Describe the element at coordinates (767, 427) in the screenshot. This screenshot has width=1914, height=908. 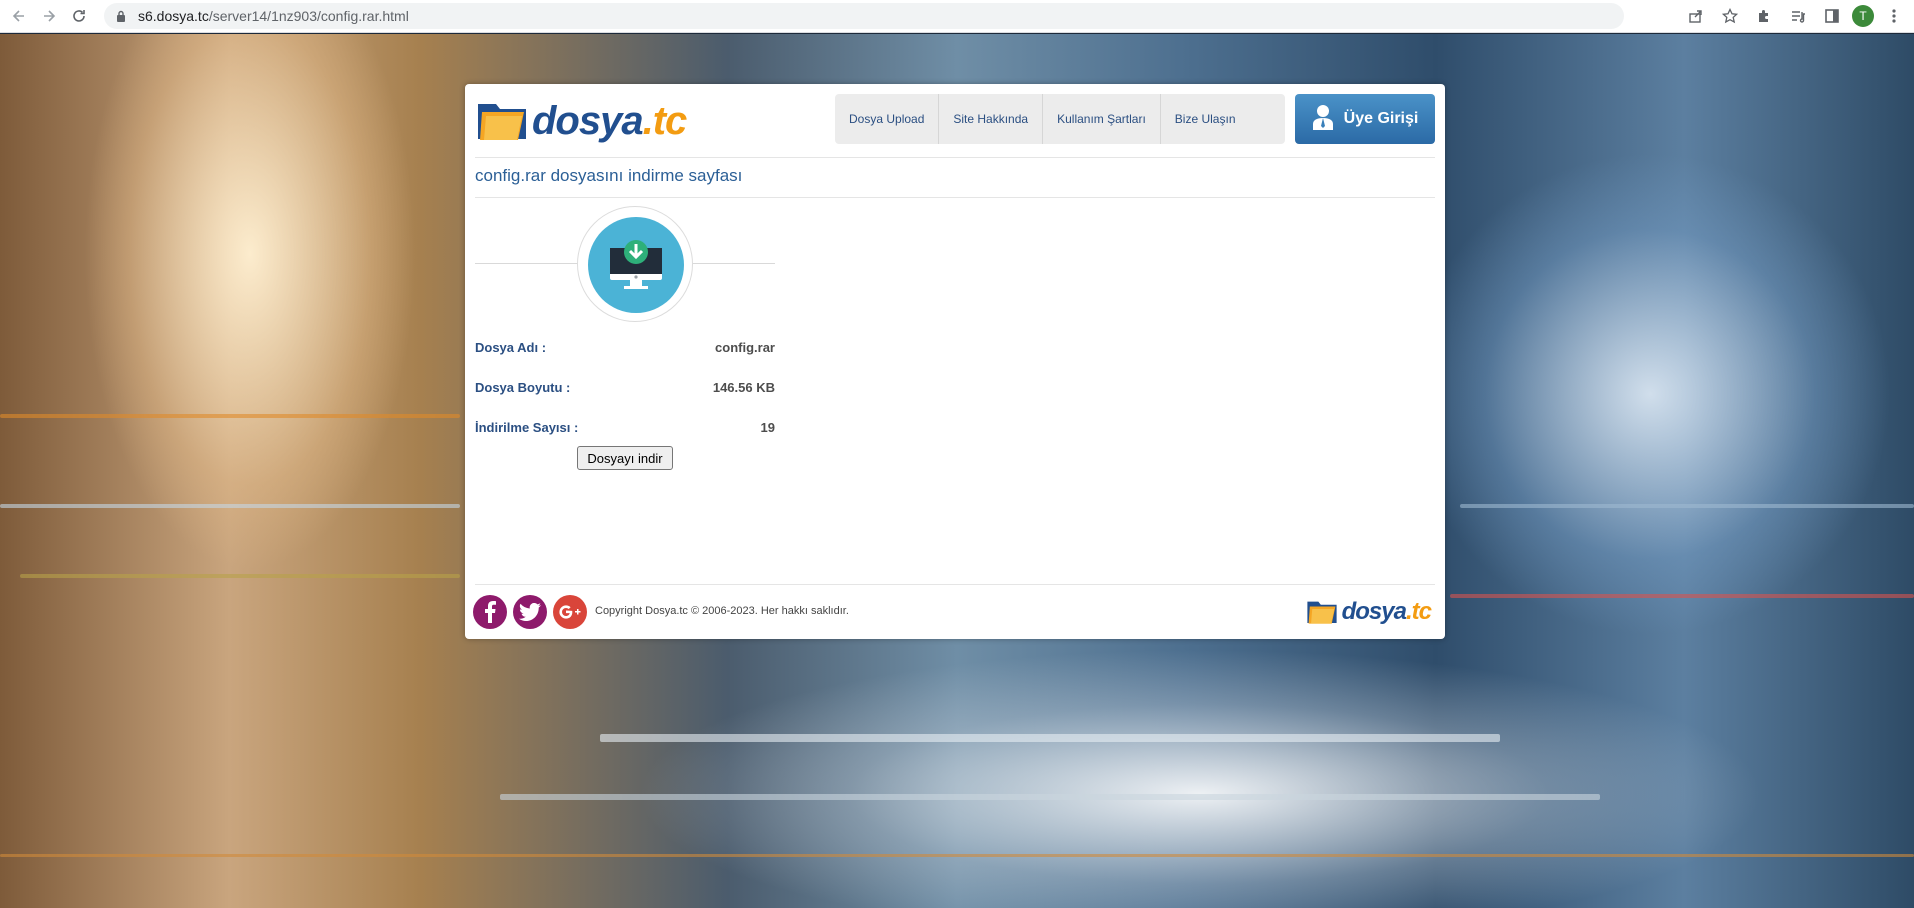
I see `download-count-value: 19` at that location.